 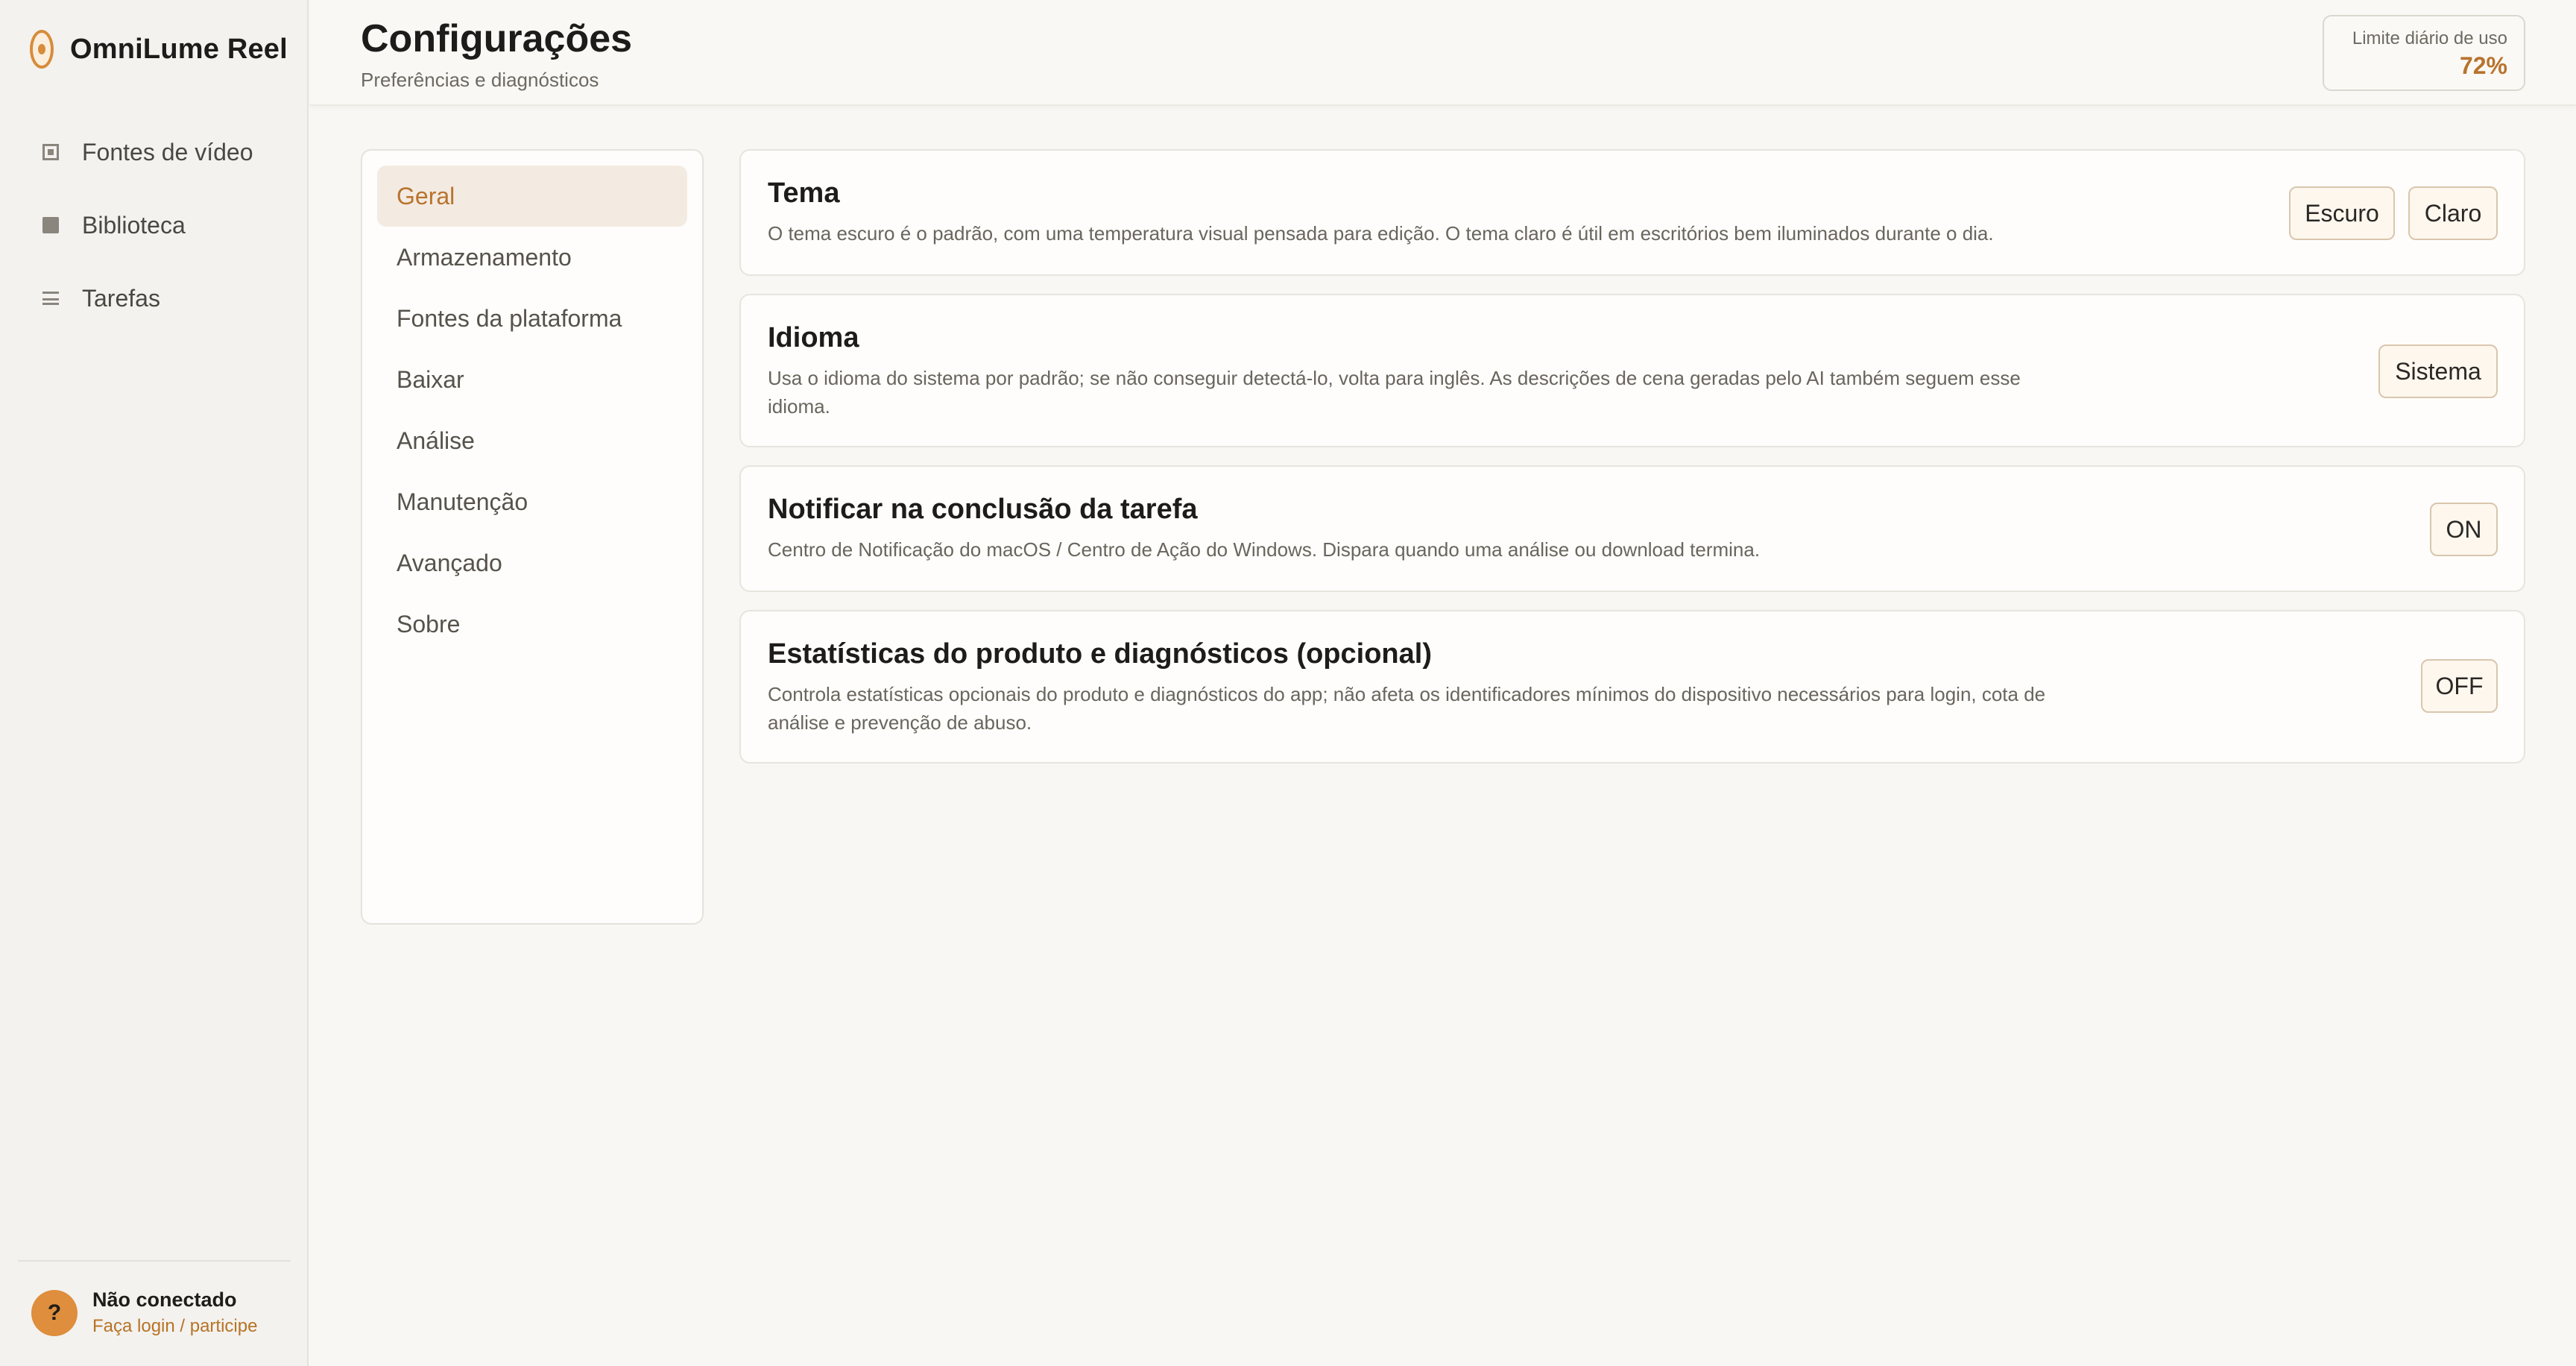 I want to click on settings-tab-advanced: Avançado, so click(x=532, y=563).